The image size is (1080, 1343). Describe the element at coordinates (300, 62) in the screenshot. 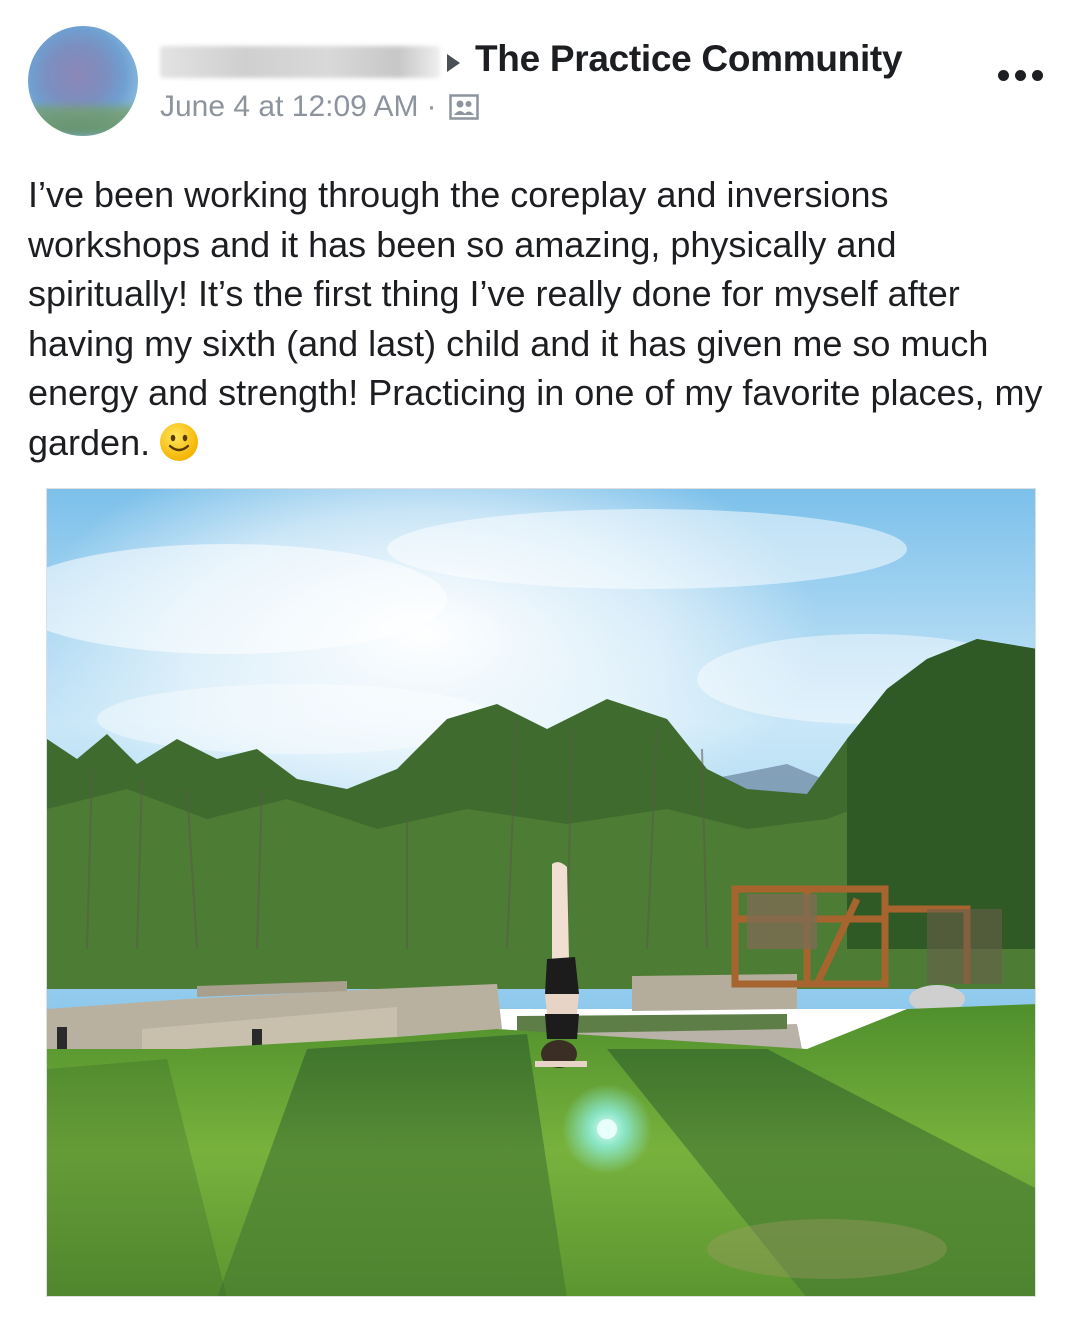

I see `author-name-redacted` at that location.